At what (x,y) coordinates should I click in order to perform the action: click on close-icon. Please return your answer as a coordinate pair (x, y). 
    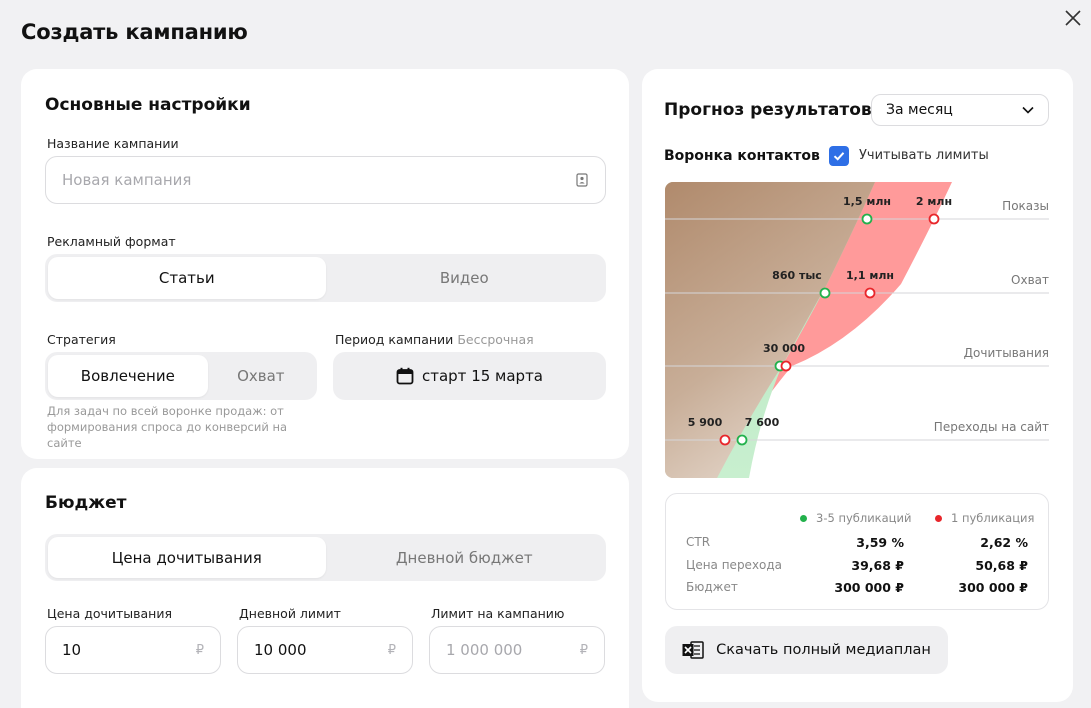
    Looking at the image, I should click on (1073, 18).